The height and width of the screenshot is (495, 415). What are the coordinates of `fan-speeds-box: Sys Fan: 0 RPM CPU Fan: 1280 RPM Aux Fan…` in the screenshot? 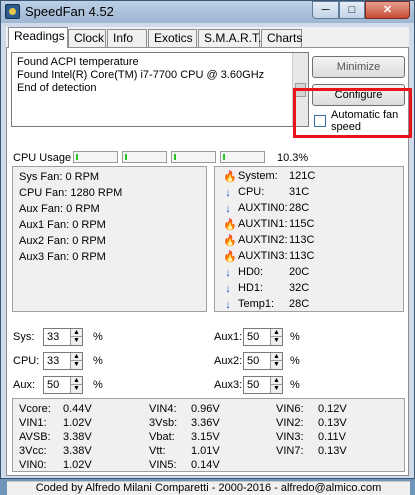 It's located at (109, 239).